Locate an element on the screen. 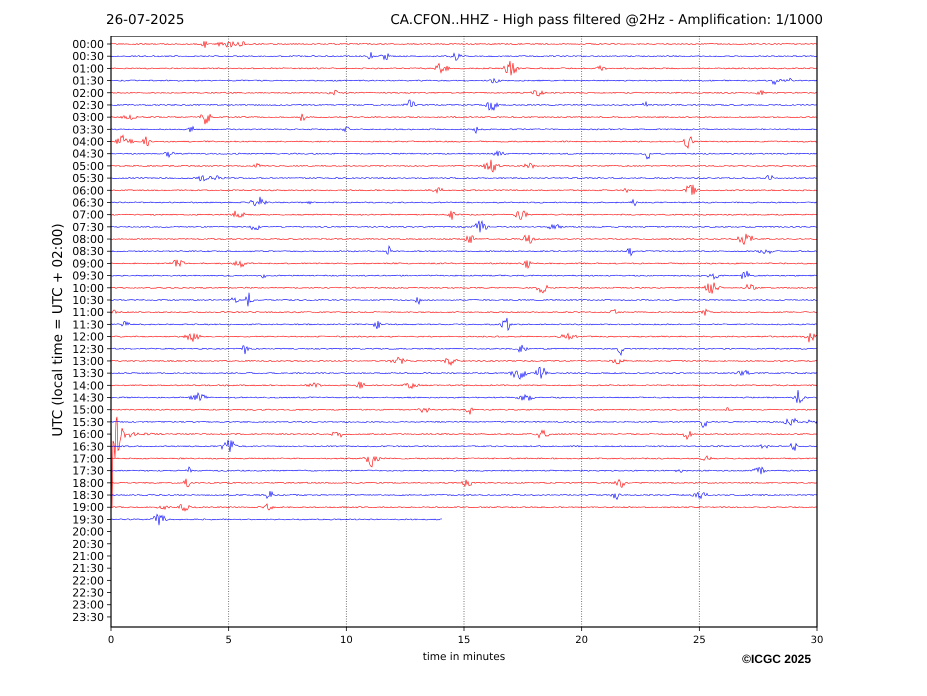  y-tick-label: 05:00 is located at coordinates (88, 166).